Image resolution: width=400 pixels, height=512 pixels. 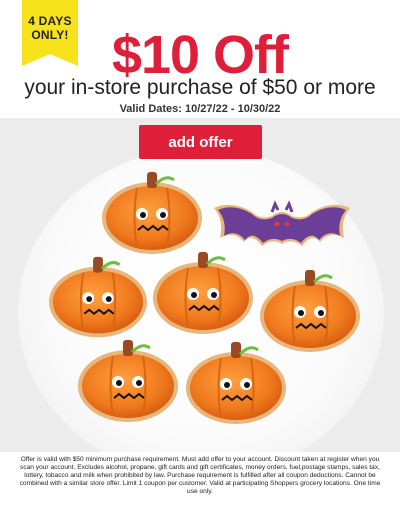 What do you see at coordinates (200, 87) in the screenshot?
I see `offer-subhead: your in-store purchase of $50 or more` at bounding box center [200, 87].